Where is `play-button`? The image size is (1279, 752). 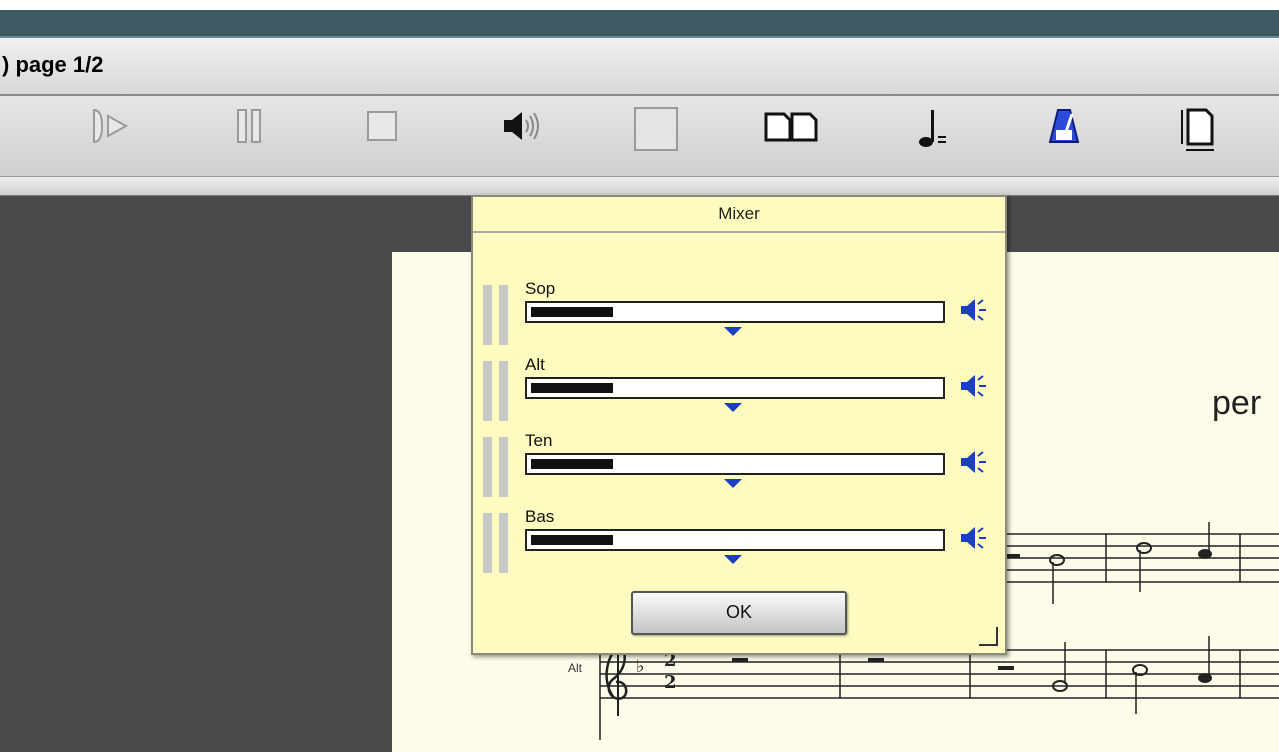 play-button is located at coordinates (110, 135).